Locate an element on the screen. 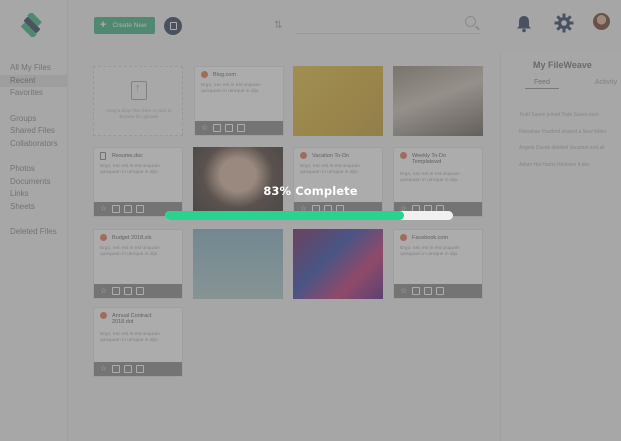 This screenshot has width=621, height=441. progress-label: 83% Complete is located at coordinates (310, 191).